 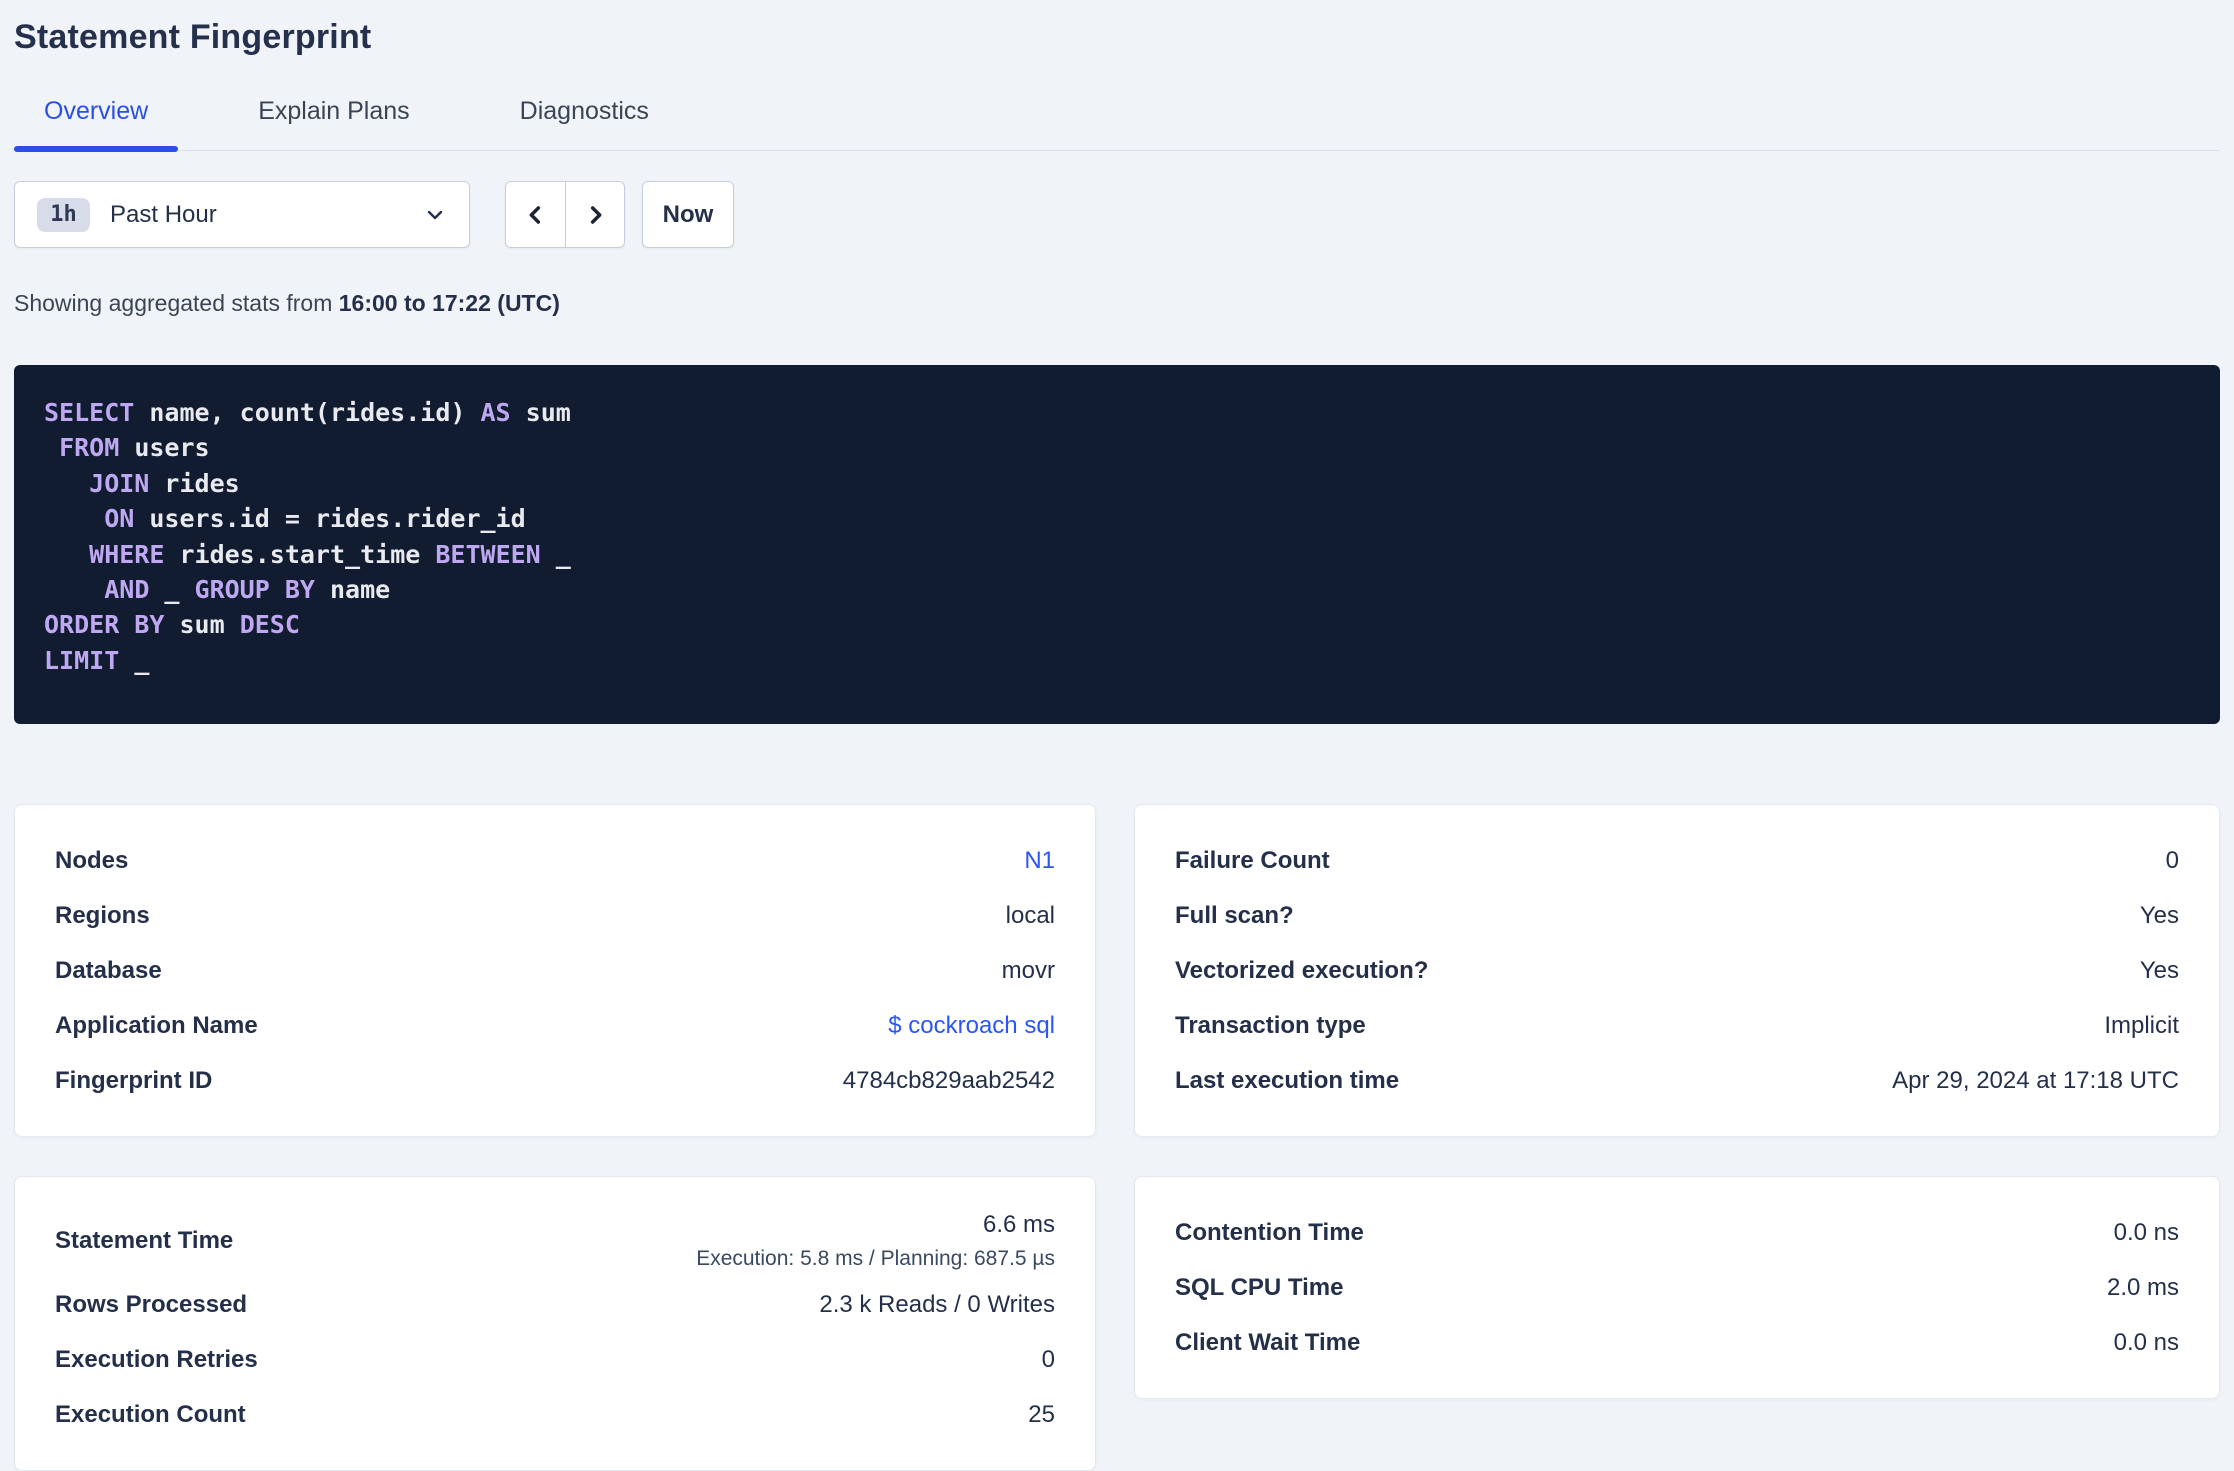 I want to click on sql-keyword: AS, so click(x=495, y=412).